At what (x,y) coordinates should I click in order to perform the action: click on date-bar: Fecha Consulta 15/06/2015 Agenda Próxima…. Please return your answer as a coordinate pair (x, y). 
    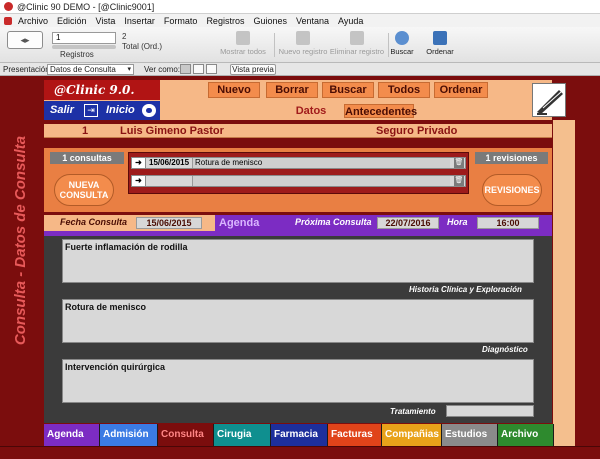
    Looking at the image, I should click on (298, 223).